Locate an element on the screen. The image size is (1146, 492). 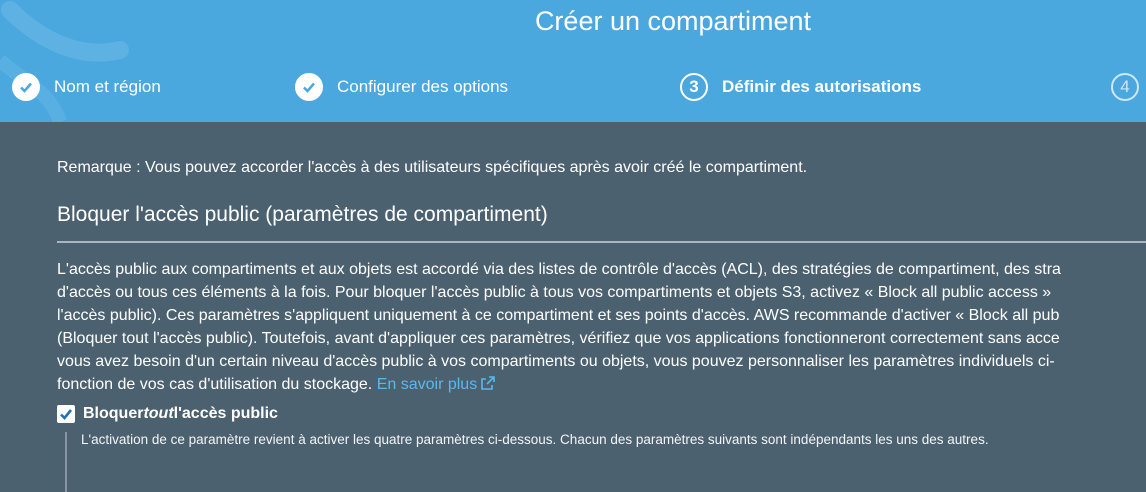
step-4: 4 is located at coordinates (1128, 87).